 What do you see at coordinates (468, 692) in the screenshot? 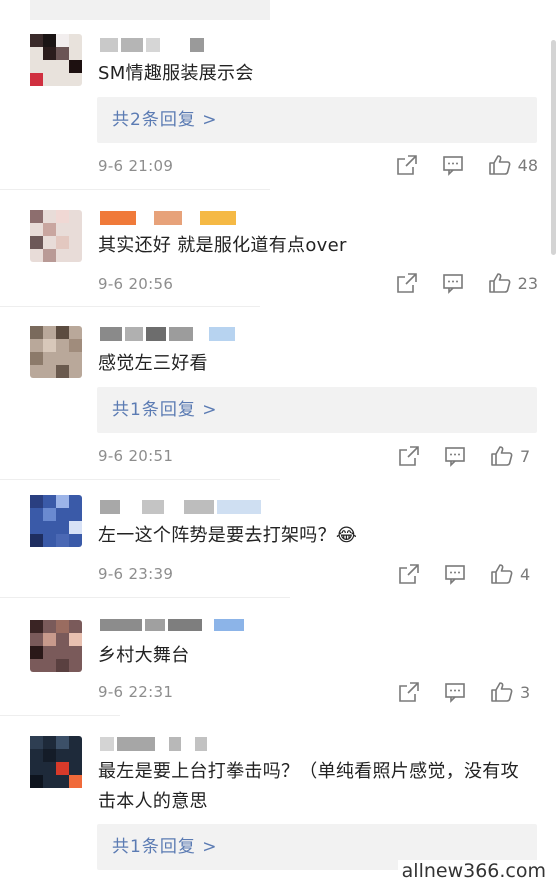
I see `comment-actions: 3` at bounding box center [468, 692].